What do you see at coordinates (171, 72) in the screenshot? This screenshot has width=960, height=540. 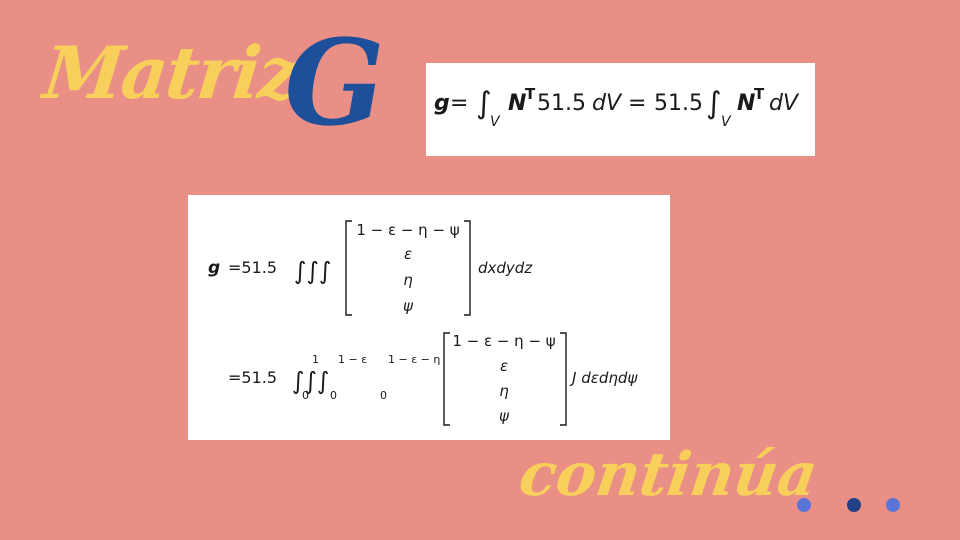 I see `slide-title-word: Matriz` at bounding box center [171, 72].